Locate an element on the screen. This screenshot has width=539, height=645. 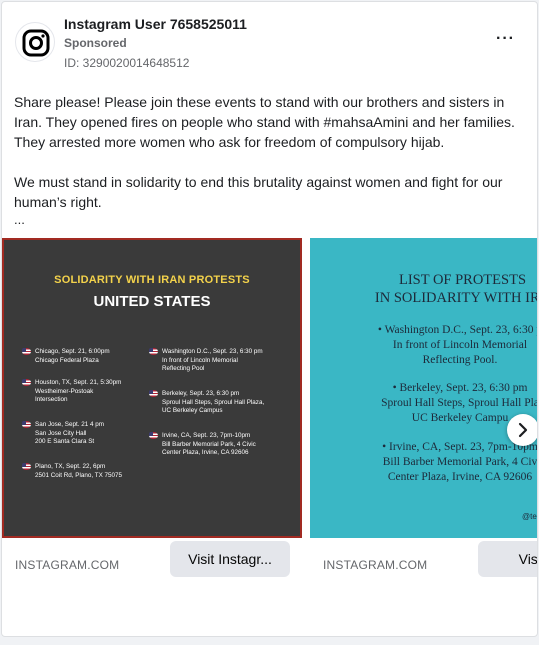
protest-line: • Washington D.C., Sept. 23, 6:30 p is located at coordinates (457, 330).